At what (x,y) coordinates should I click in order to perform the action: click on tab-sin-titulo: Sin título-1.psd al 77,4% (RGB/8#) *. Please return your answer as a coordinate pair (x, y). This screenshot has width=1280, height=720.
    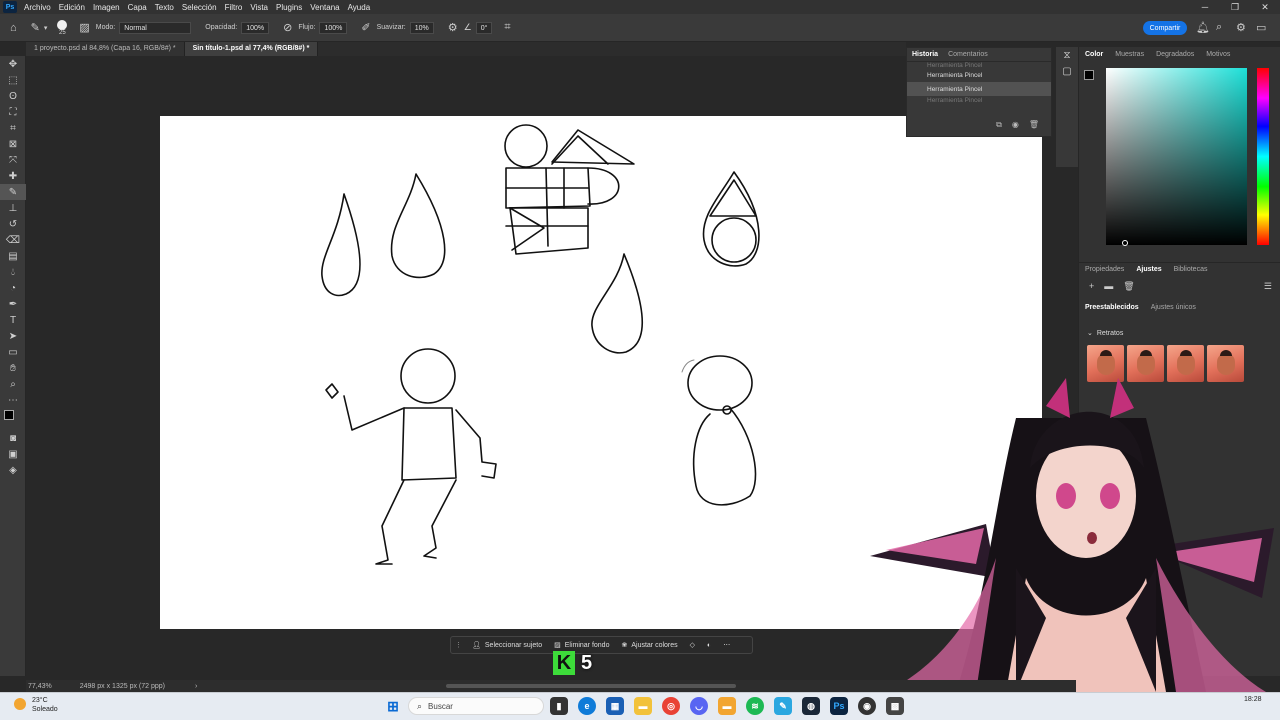
    Looking at the image, I should click on (251, 49).